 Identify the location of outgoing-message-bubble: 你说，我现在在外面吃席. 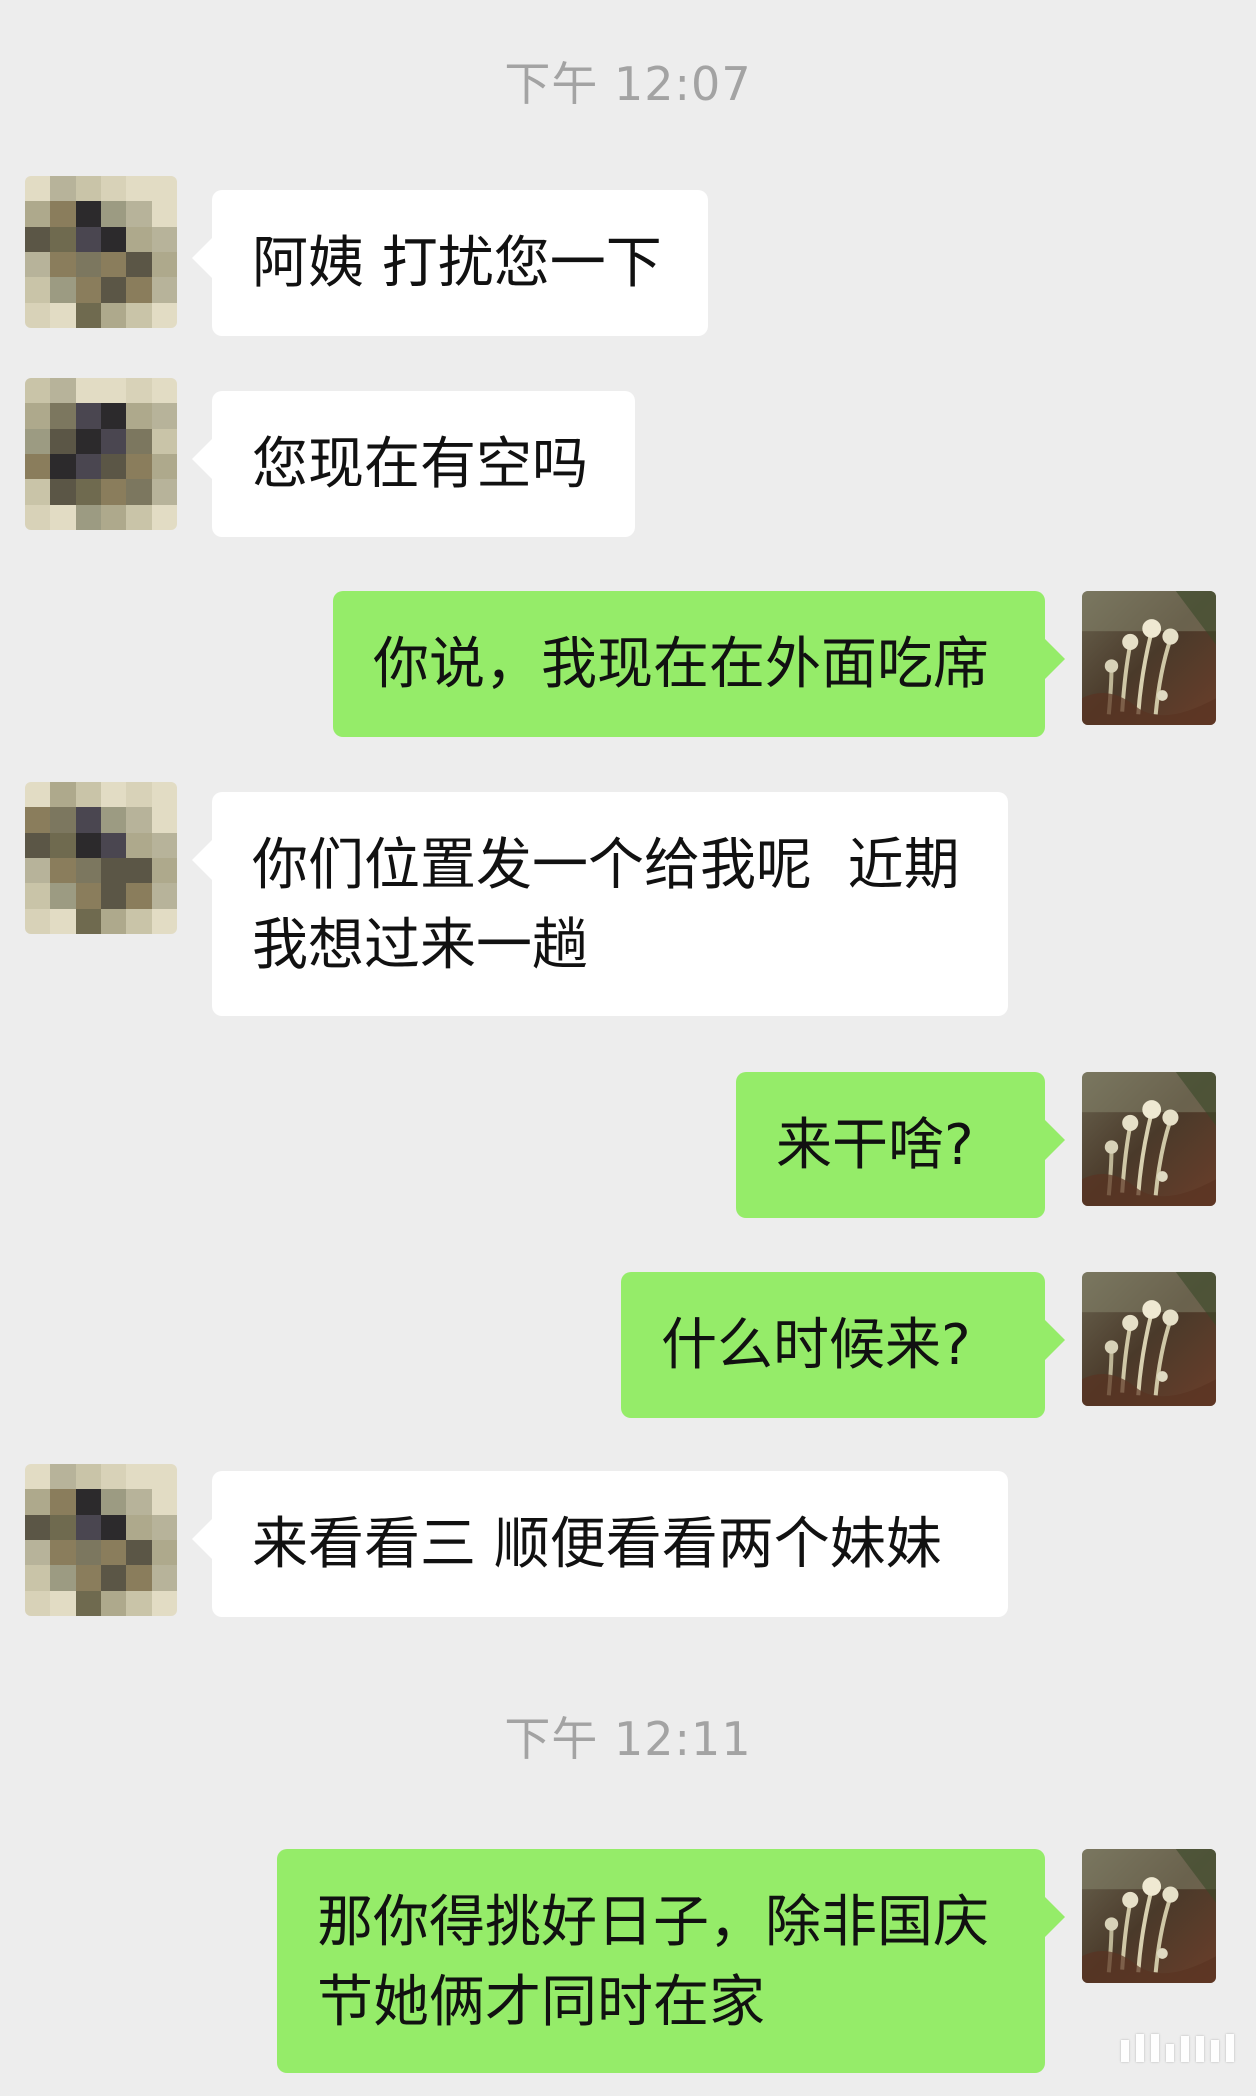
(699, 664).